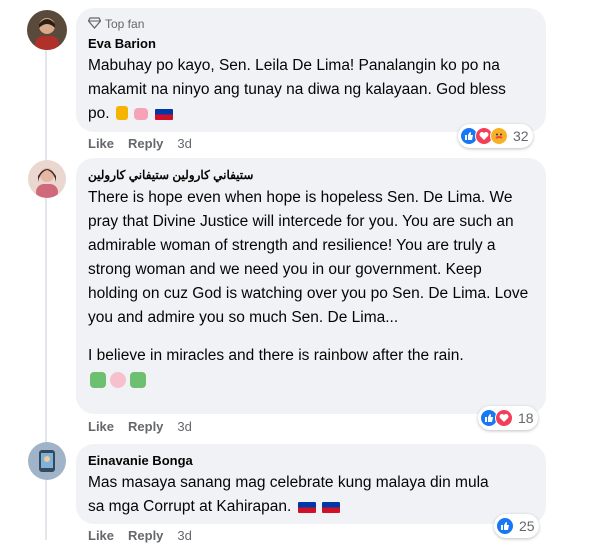 The image size is (600, 549). I want to click on top-fan-badge: Top fan, so click(310, 24).